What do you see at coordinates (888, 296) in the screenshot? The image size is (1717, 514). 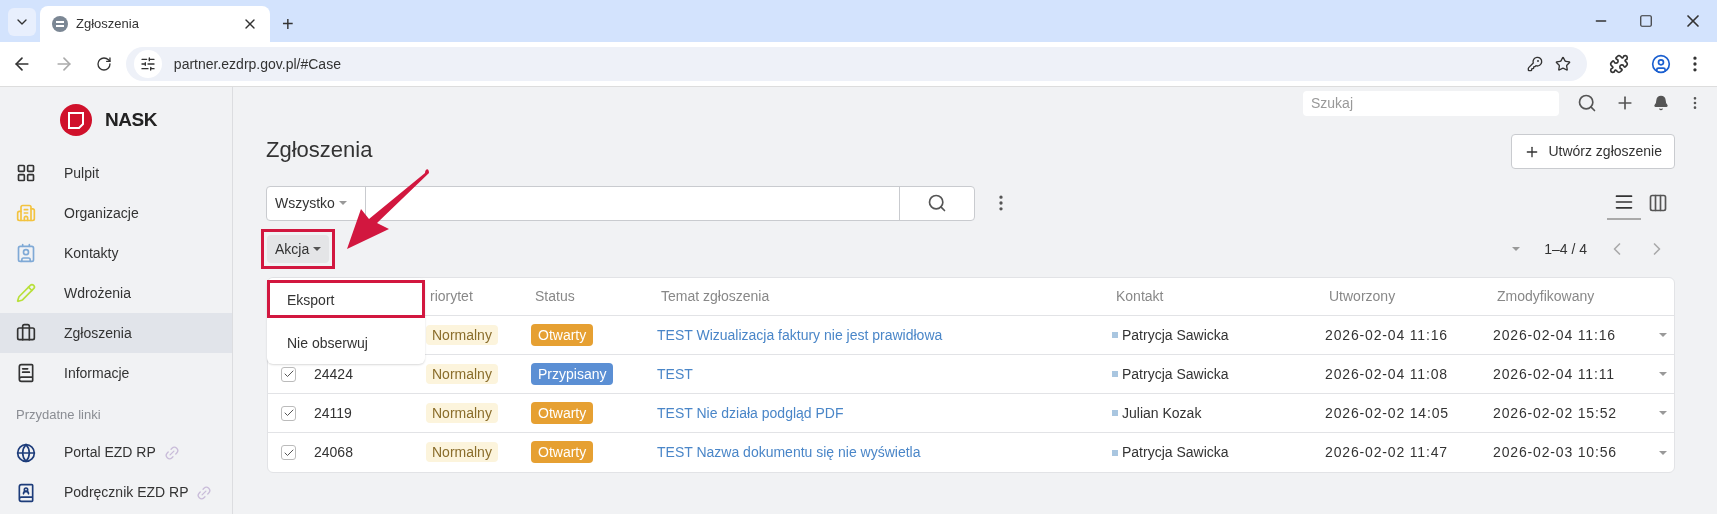 I see `column-header: Temat zgłoszenia` at bounding box center [888, 296].